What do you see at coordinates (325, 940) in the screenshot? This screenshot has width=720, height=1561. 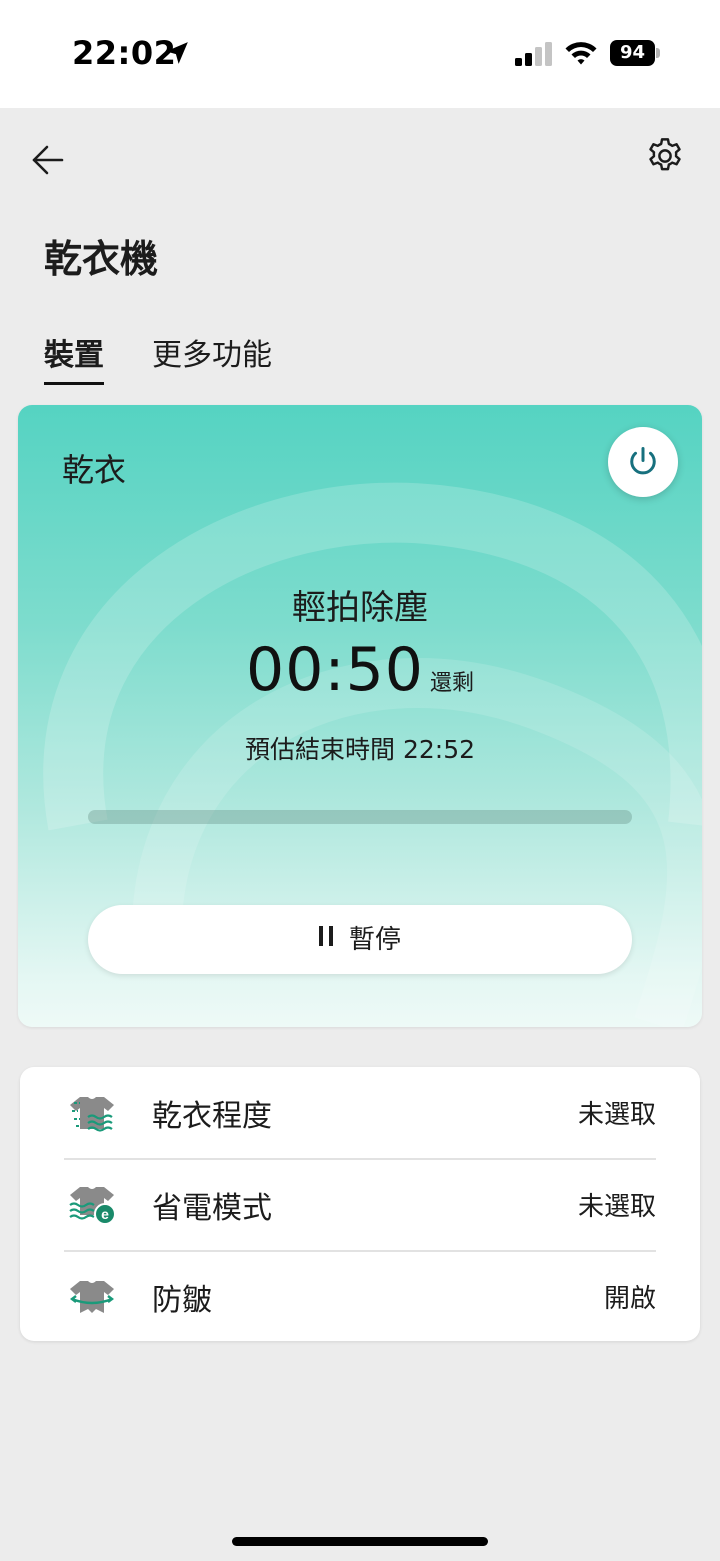 I see `pause-icon` at bounding box center [325, 940].